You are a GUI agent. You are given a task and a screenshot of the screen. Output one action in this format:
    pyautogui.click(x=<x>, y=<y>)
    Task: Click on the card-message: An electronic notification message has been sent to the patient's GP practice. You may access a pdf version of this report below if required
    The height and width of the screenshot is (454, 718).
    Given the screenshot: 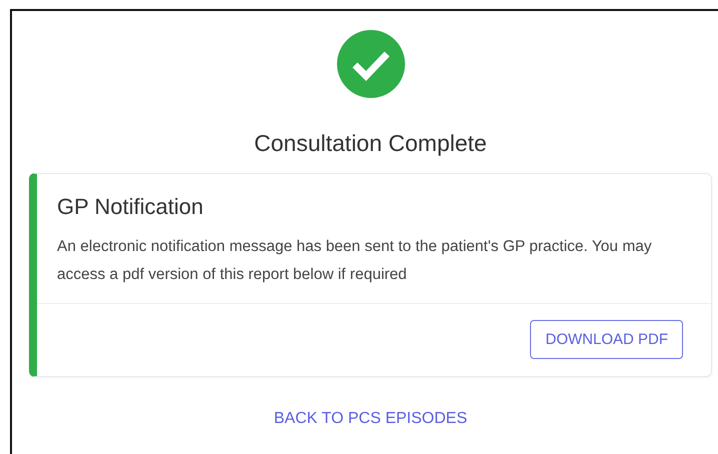 What is the action you would take?
    pyautogui.click(x=355, y=261)
    